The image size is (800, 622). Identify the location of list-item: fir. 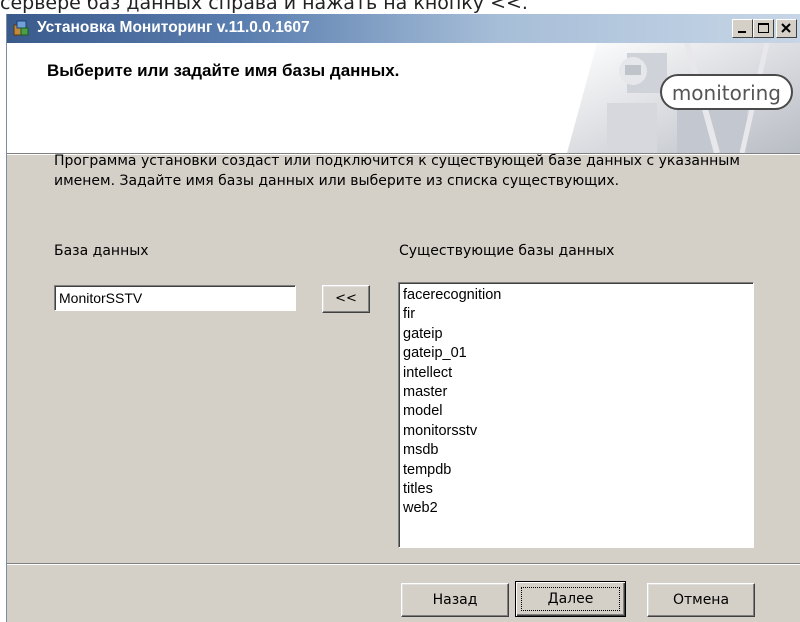
(578, 314).